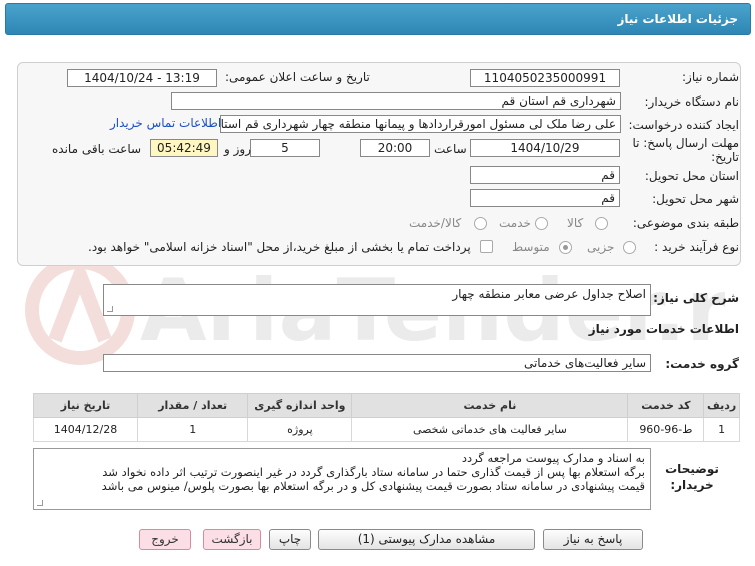 The image size is (755, 566). Describe the element at coordinates (531, 247) in the screenshot. I see `process-option-medium: متوسط` at that location.